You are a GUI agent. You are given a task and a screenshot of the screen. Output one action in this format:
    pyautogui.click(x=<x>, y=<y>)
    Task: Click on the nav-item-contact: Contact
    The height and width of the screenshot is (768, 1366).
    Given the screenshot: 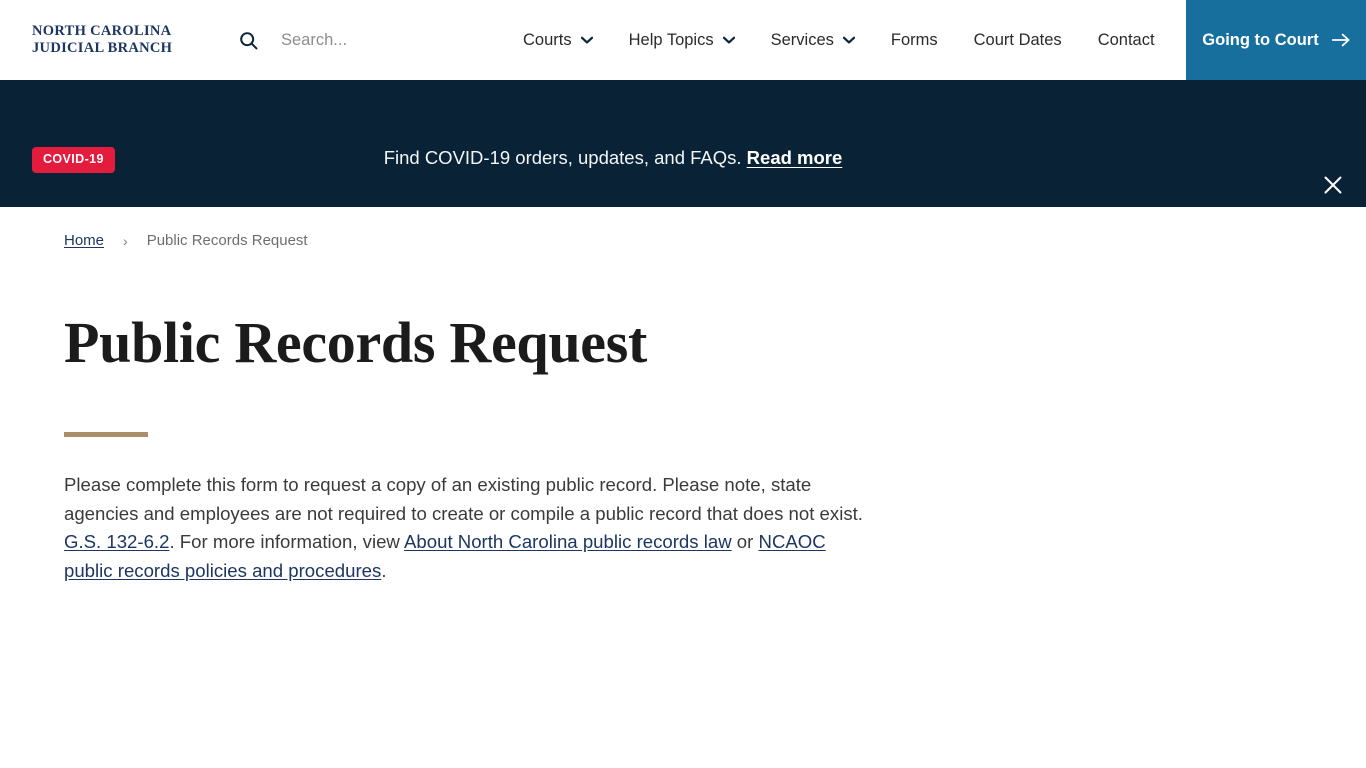 What is the action you would take?
    pyautogui.click(x=1126, y=40)
    